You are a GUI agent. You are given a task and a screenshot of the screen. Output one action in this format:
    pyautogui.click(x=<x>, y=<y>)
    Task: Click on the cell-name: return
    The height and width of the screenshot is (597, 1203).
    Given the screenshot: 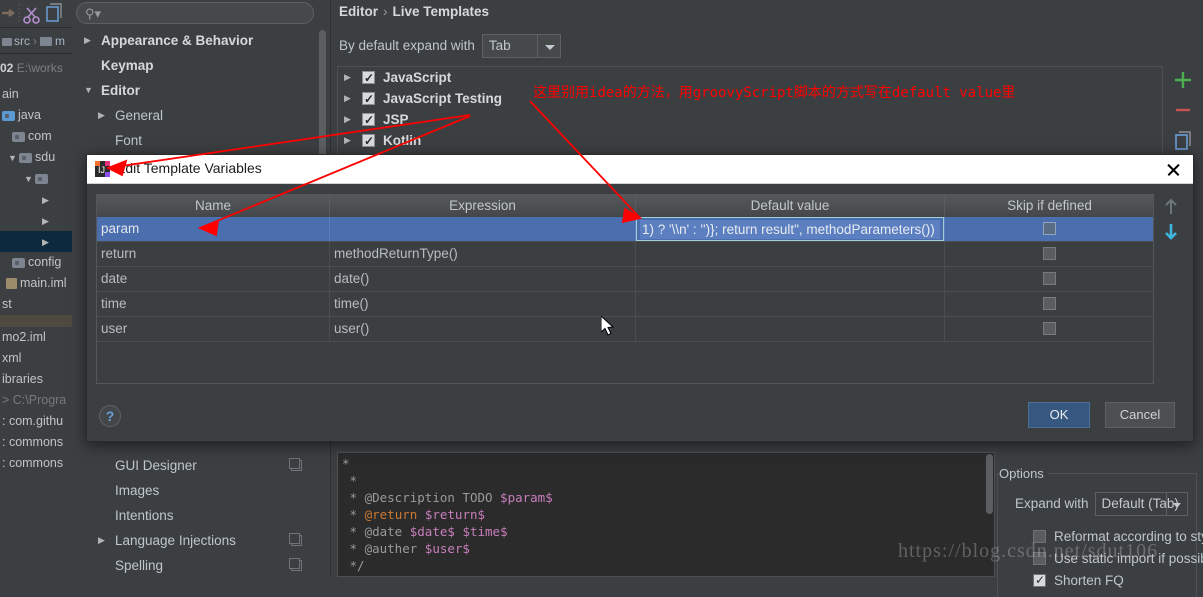 What is the action you would take?
    pyautogui.click(x=213, y=254)
    